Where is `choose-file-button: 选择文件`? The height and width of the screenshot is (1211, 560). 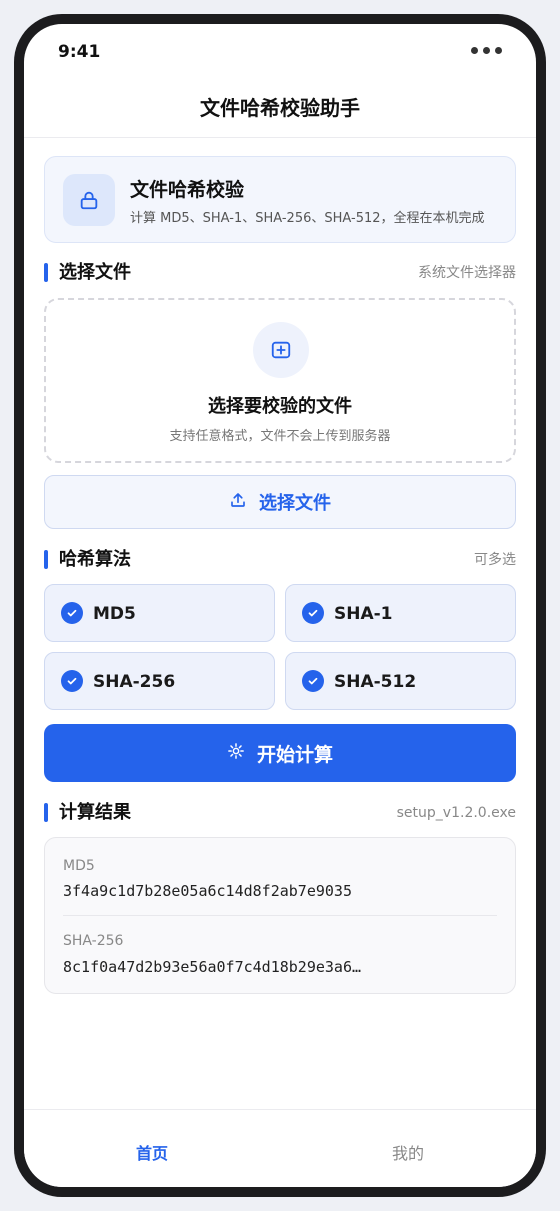
choose-file-button: 选择文件 is located at coordinates (280, 502).